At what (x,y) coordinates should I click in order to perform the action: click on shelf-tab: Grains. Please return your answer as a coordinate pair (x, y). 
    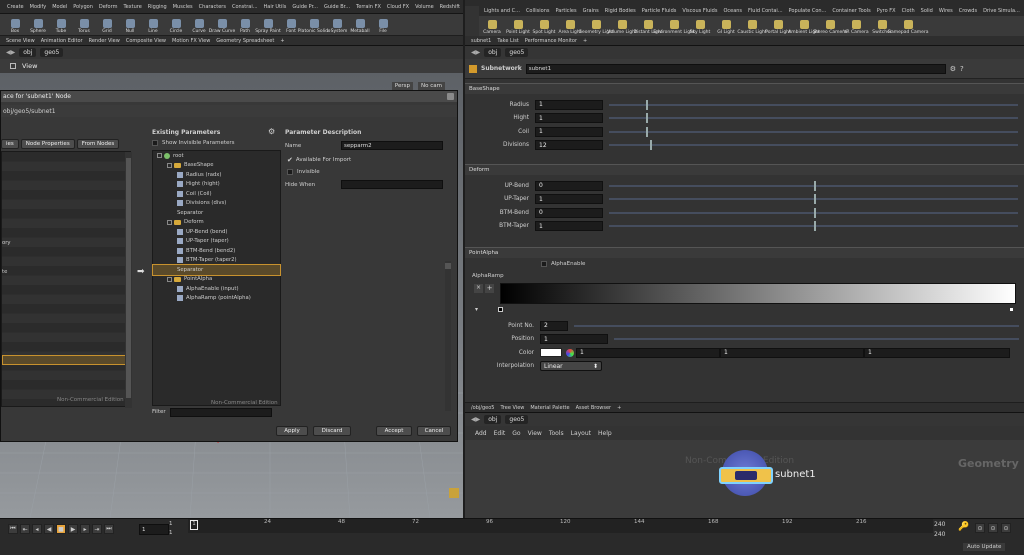
    Looking at the image, I should click on (591, 11).